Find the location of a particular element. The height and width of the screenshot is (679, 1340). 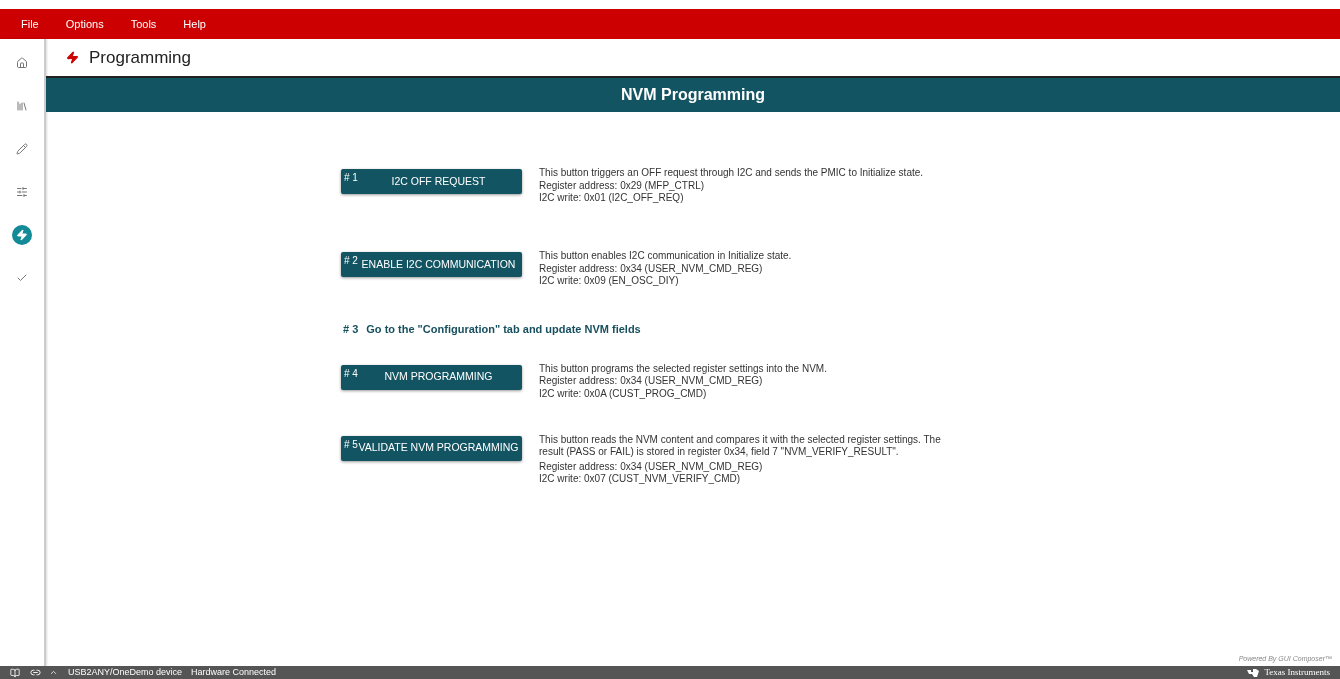

sliders-icon is located at coordinates (22, 192).